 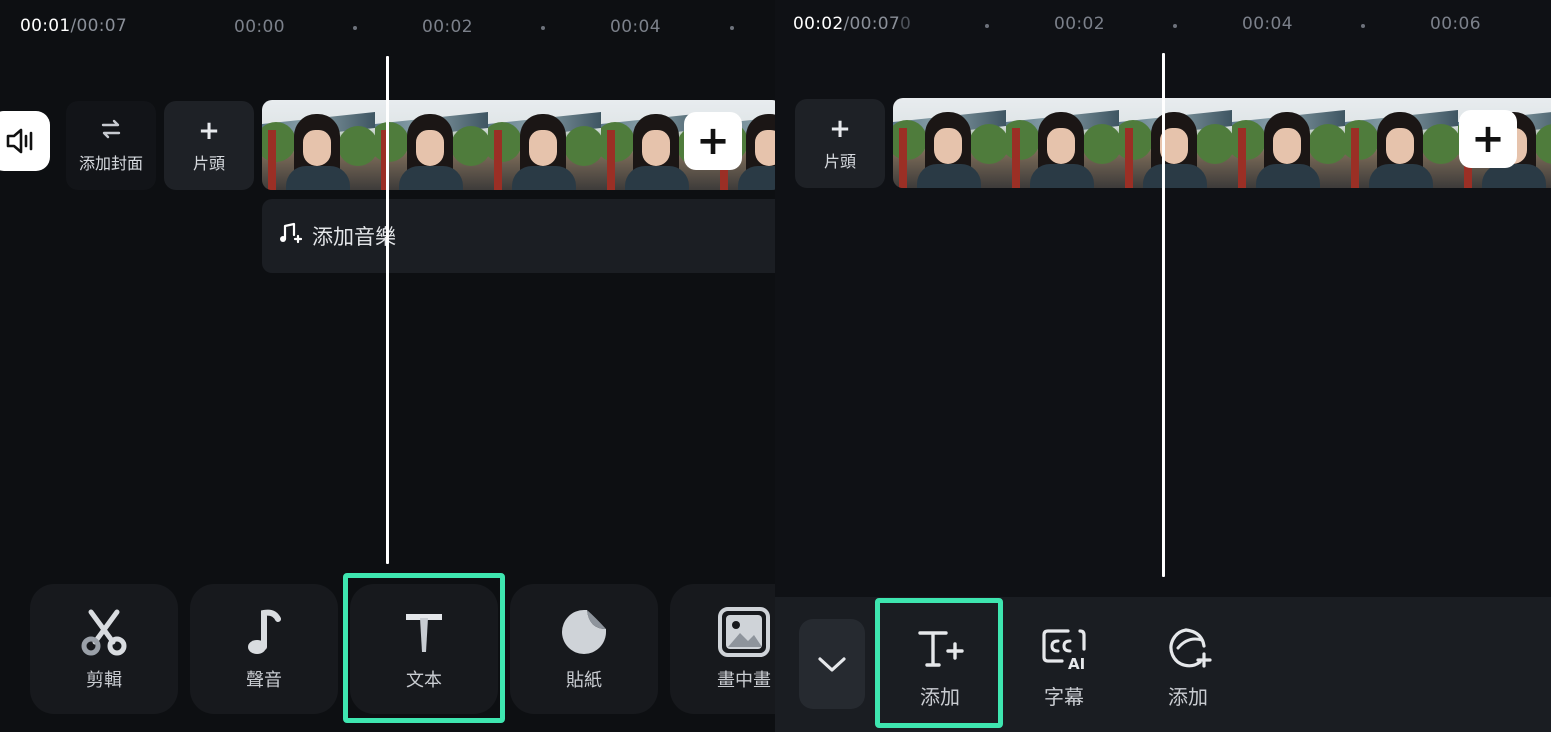 I want to click on text-toolbar: 添加 AI 字幕 添加, so click(x=1163, y=664).